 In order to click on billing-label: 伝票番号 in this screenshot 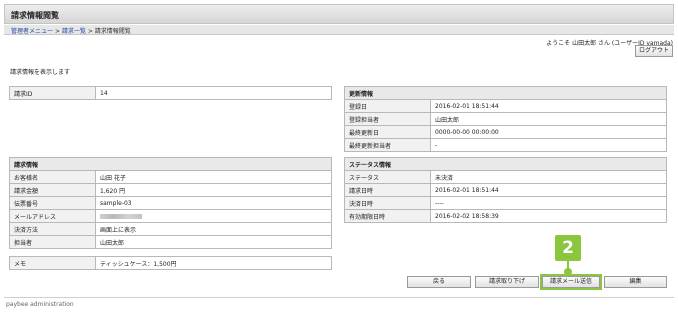, I will do `click(52, 203)`.